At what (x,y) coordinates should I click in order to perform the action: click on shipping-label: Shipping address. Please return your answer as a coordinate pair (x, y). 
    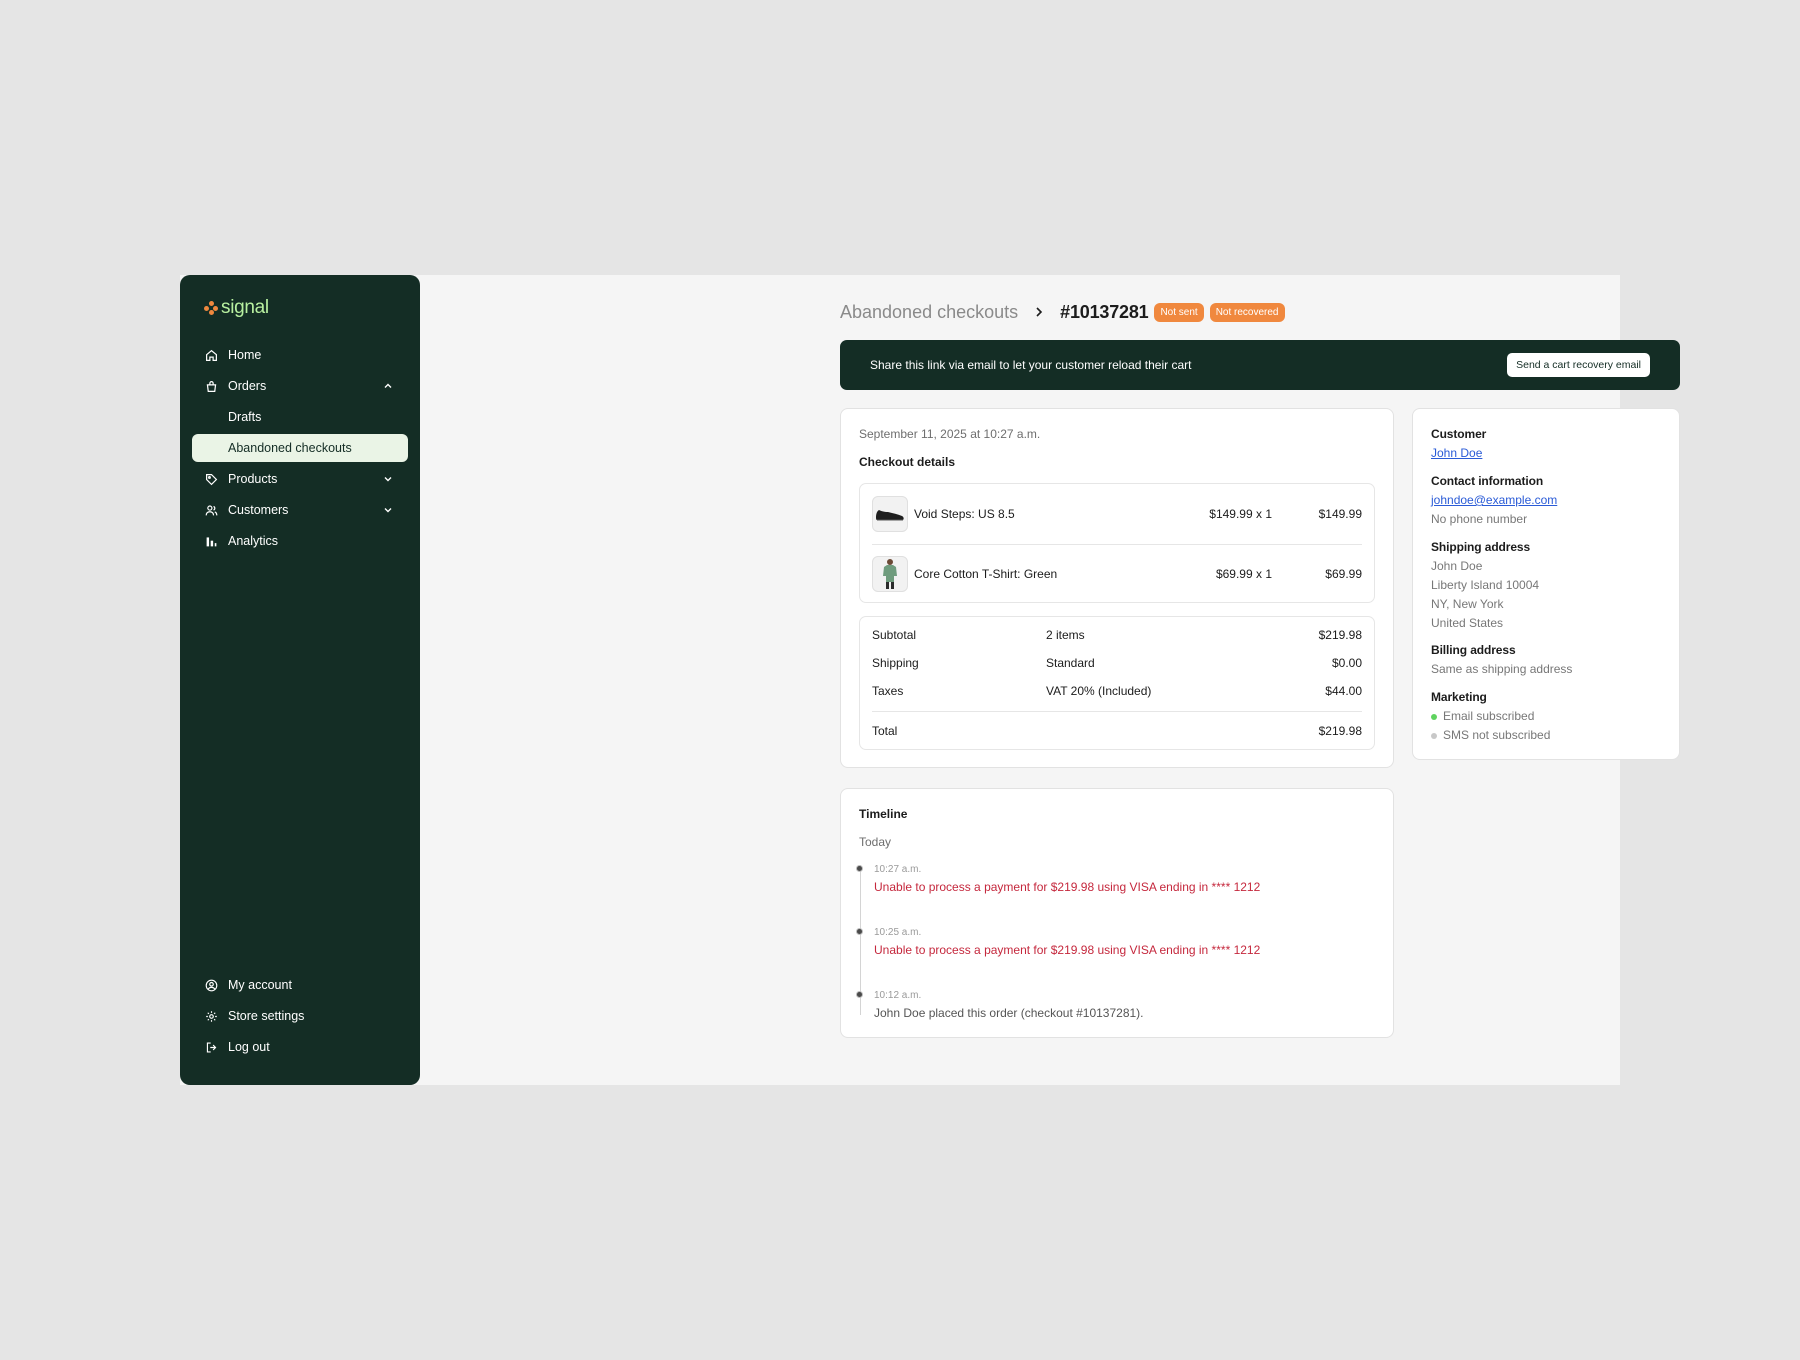
    Looking at the image, I should click on (1481, 547).